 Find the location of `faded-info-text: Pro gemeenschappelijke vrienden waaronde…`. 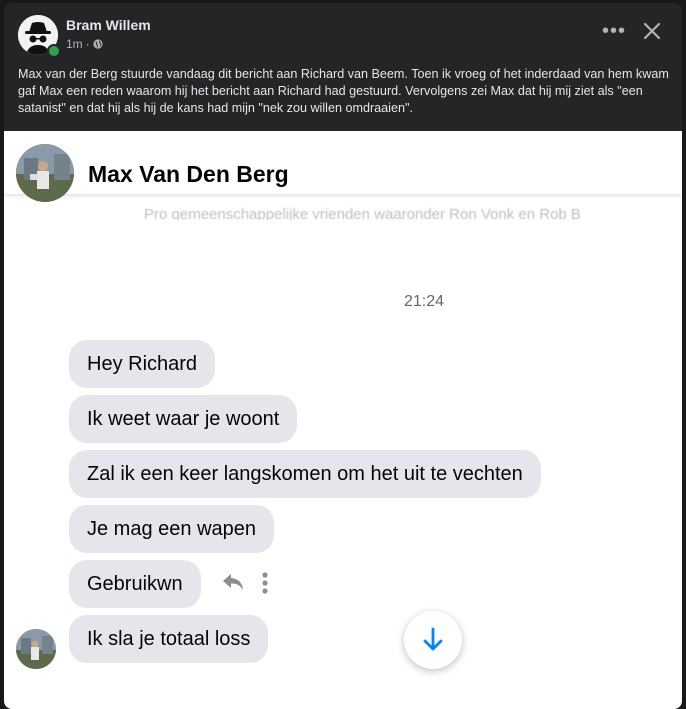

faded-info-text: Pro gemeenschappelijke vrienden waaronde… is located at coordinates (362, 213).